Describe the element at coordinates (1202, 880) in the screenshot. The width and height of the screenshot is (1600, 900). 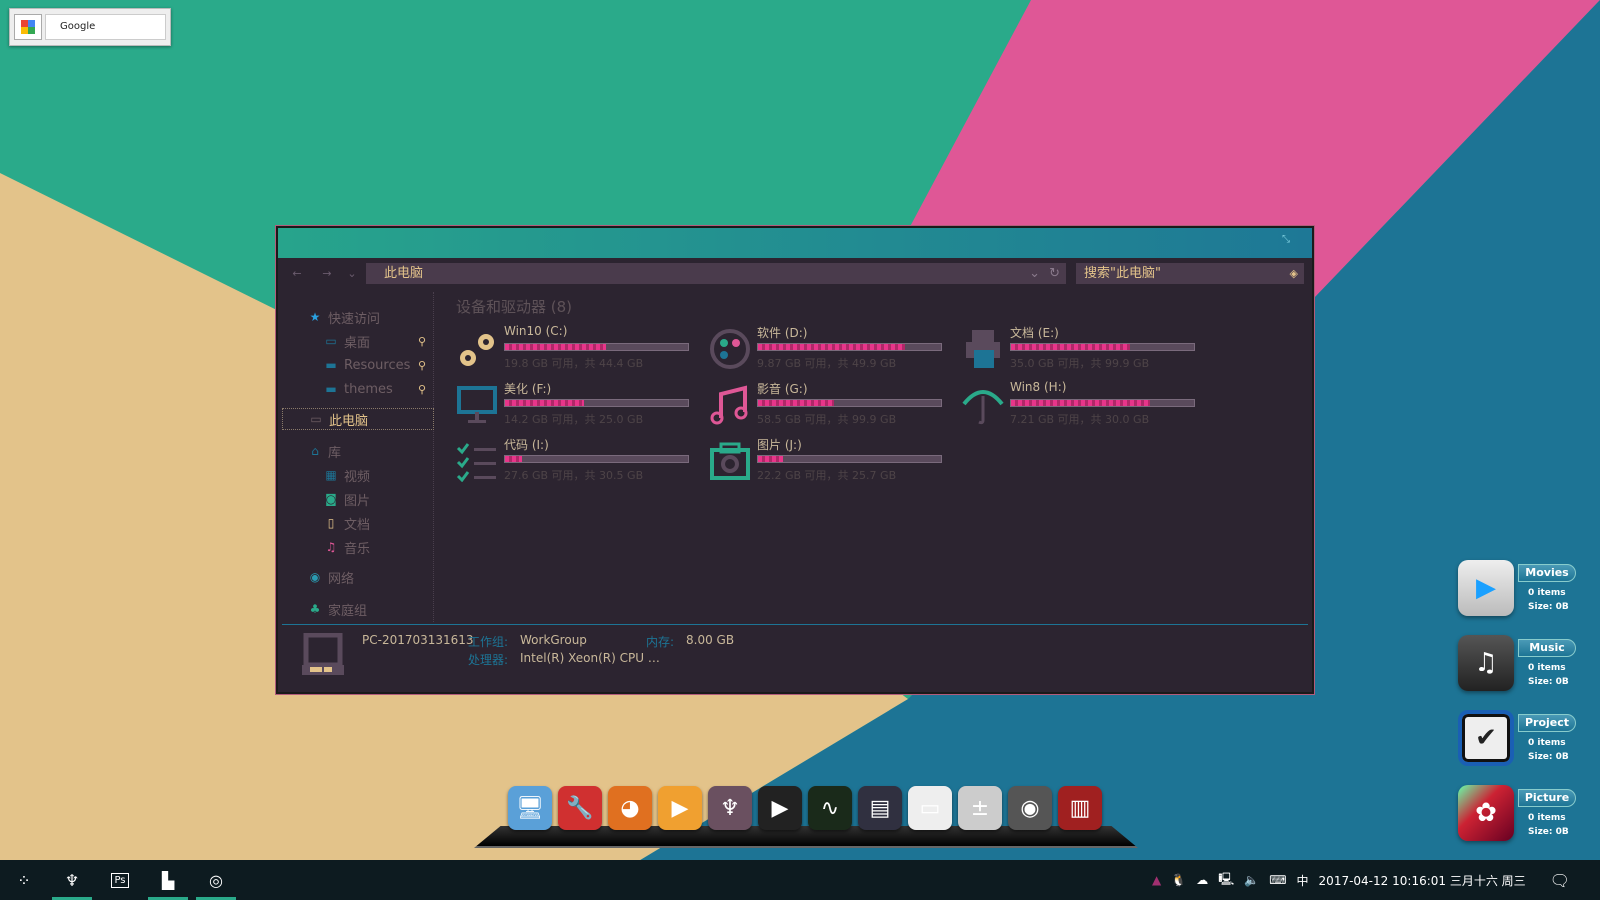
I see `onedrive-icon: ☁` at that location.